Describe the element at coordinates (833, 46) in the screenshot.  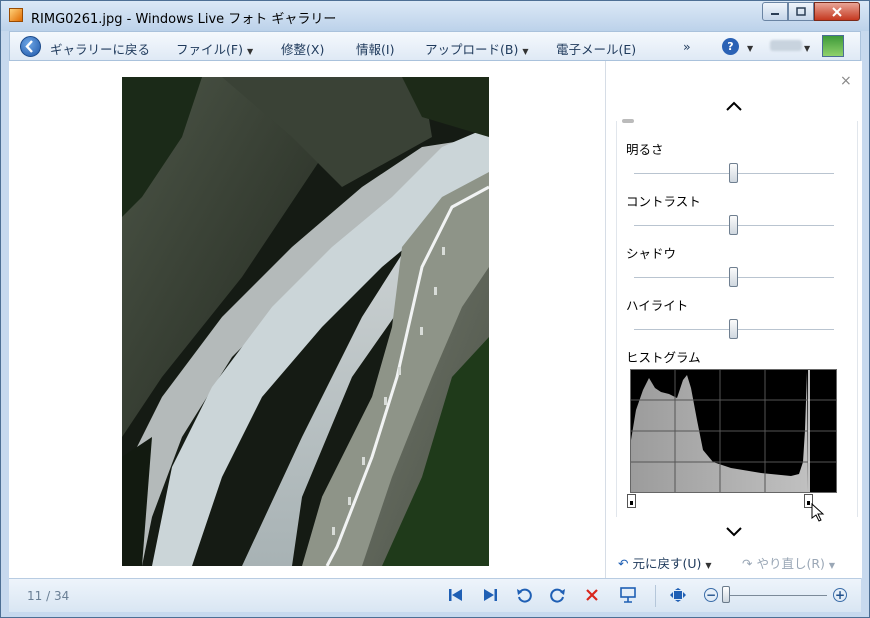
I see `profile-picture` at that location.